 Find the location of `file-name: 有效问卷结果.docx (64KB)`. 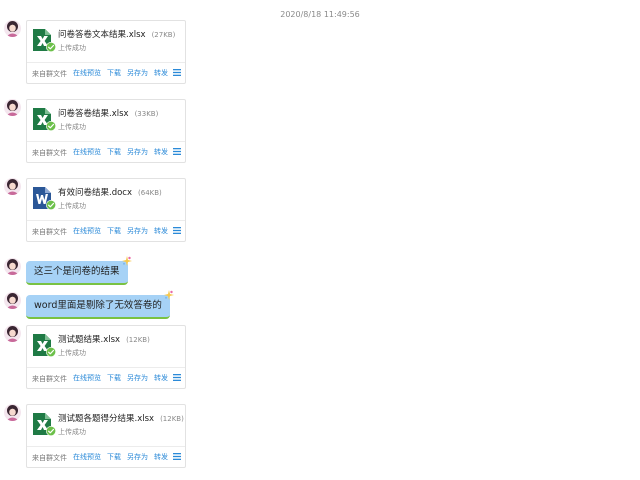

file-name: 有效问卷结果.docx (64KB) is located at coordinates (110, 192).